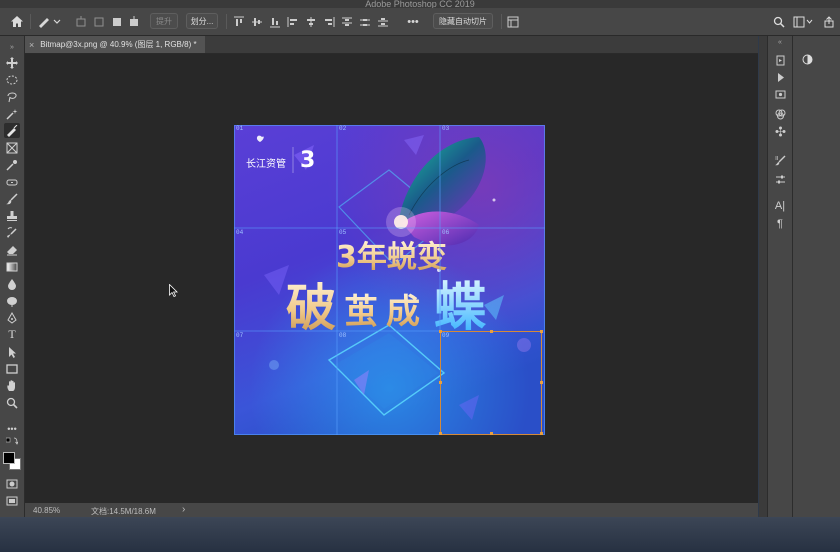 The height and width of the screenshot is (552, 840). What do you see at coordinates (240, 232) in the screenshot?
I see `slice-label: 04` at bounding box center [240, 232].